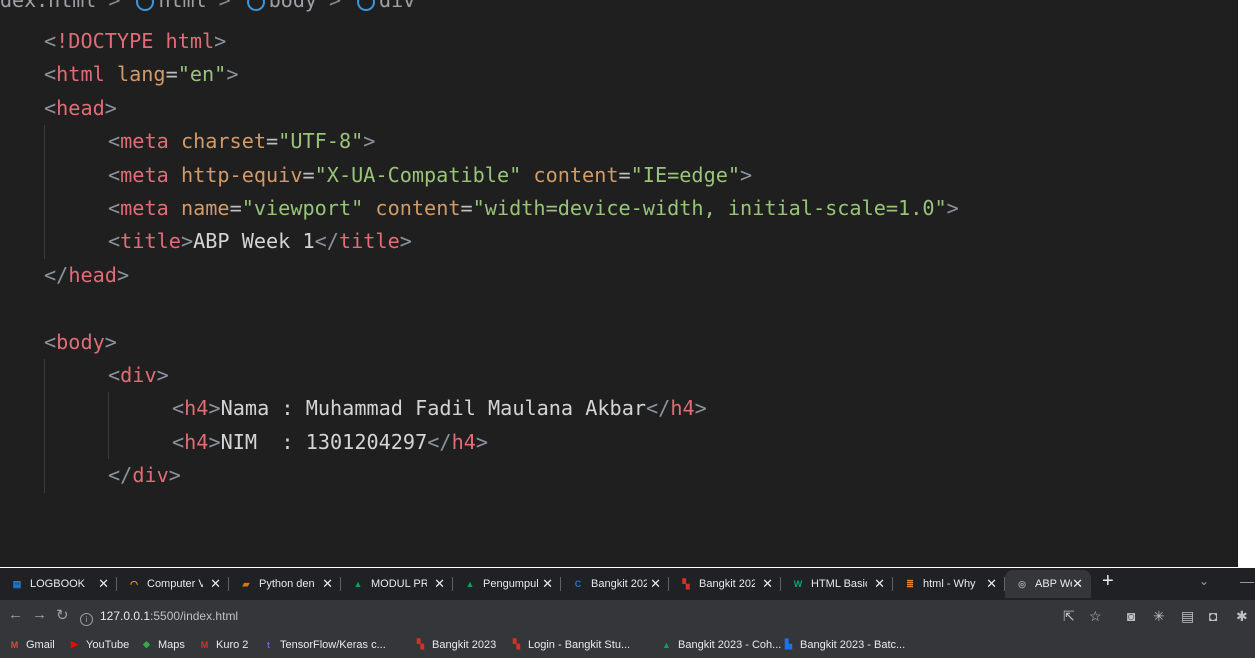 Image resolution: width=1255 pixels, height=658 pixels. What do you see at coordinates (837, 584) in the screenshot?
I see `browser-tab: W HTML Basic ✕` at bounding box center [837, 584].